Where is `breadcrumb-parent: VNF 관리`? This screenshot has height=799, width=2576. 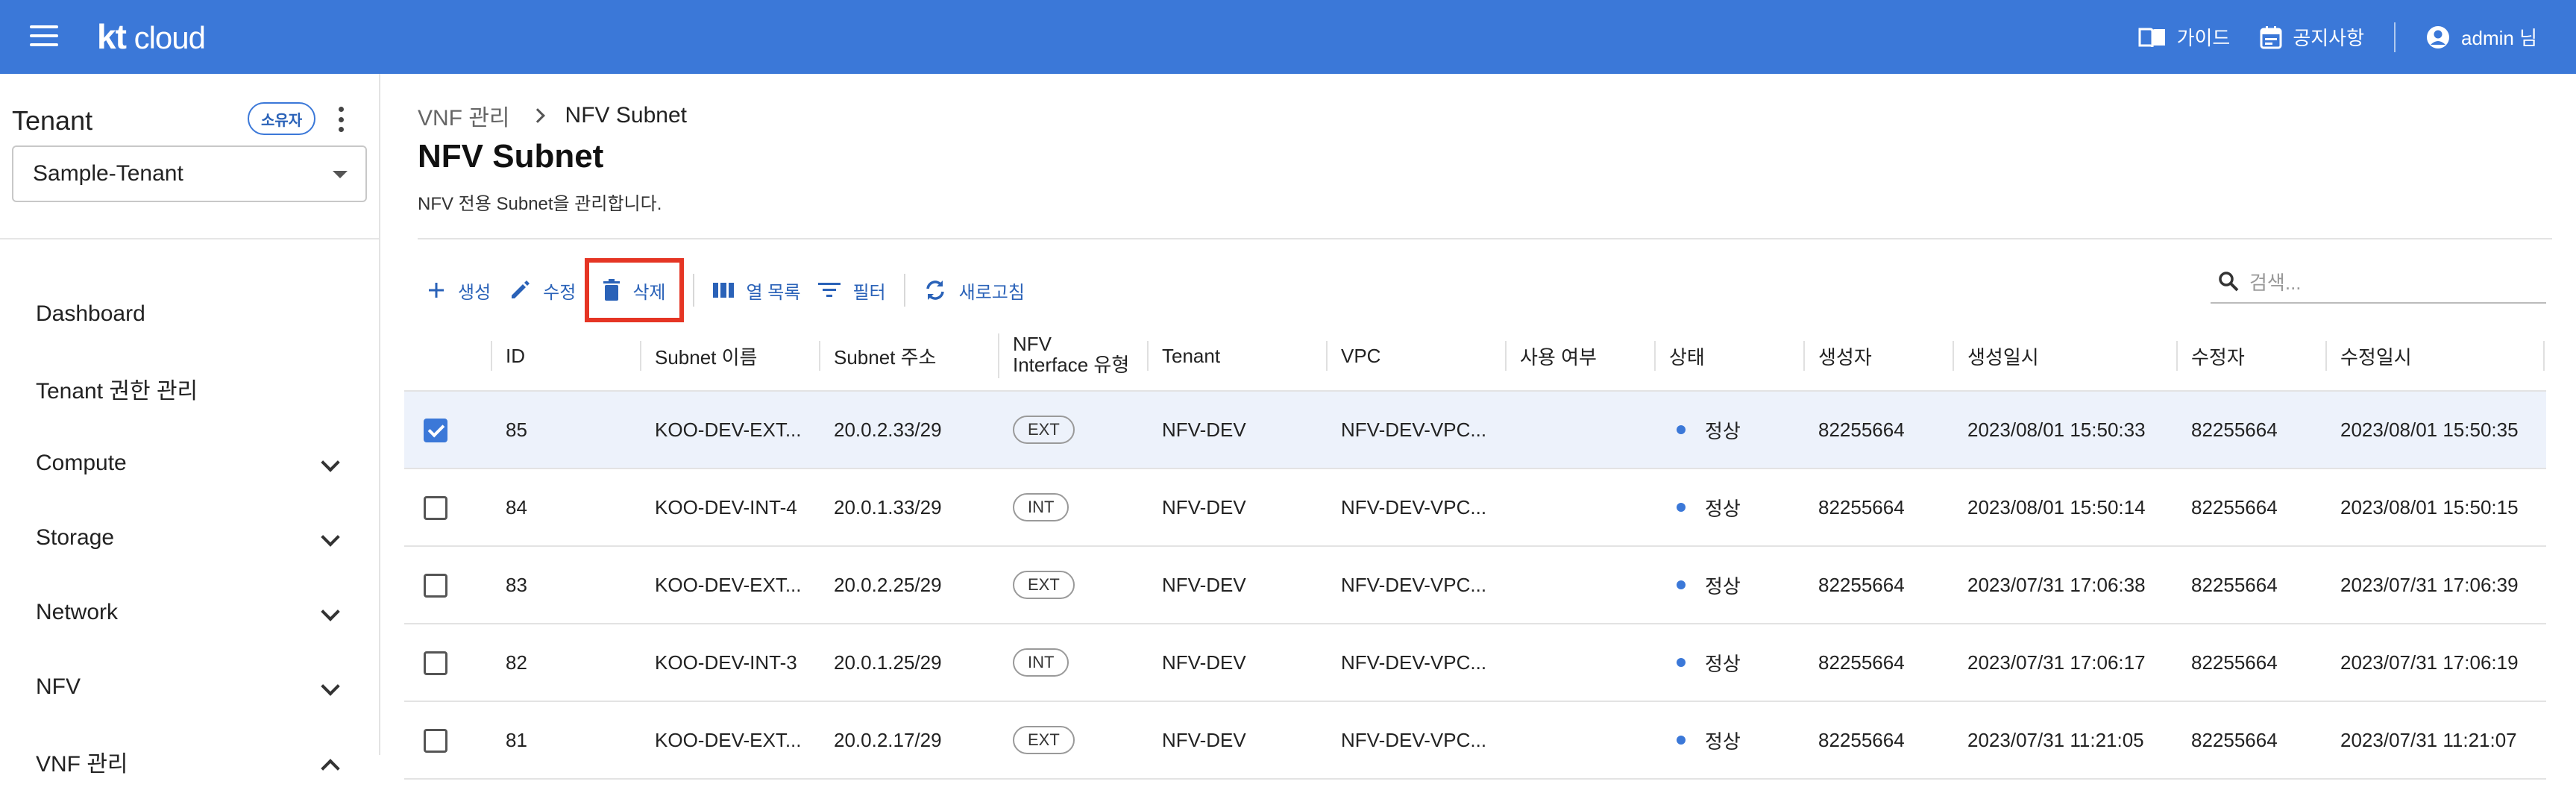 breadcrumb-parent: VNF 관리 is located at coordinates (464, 116).